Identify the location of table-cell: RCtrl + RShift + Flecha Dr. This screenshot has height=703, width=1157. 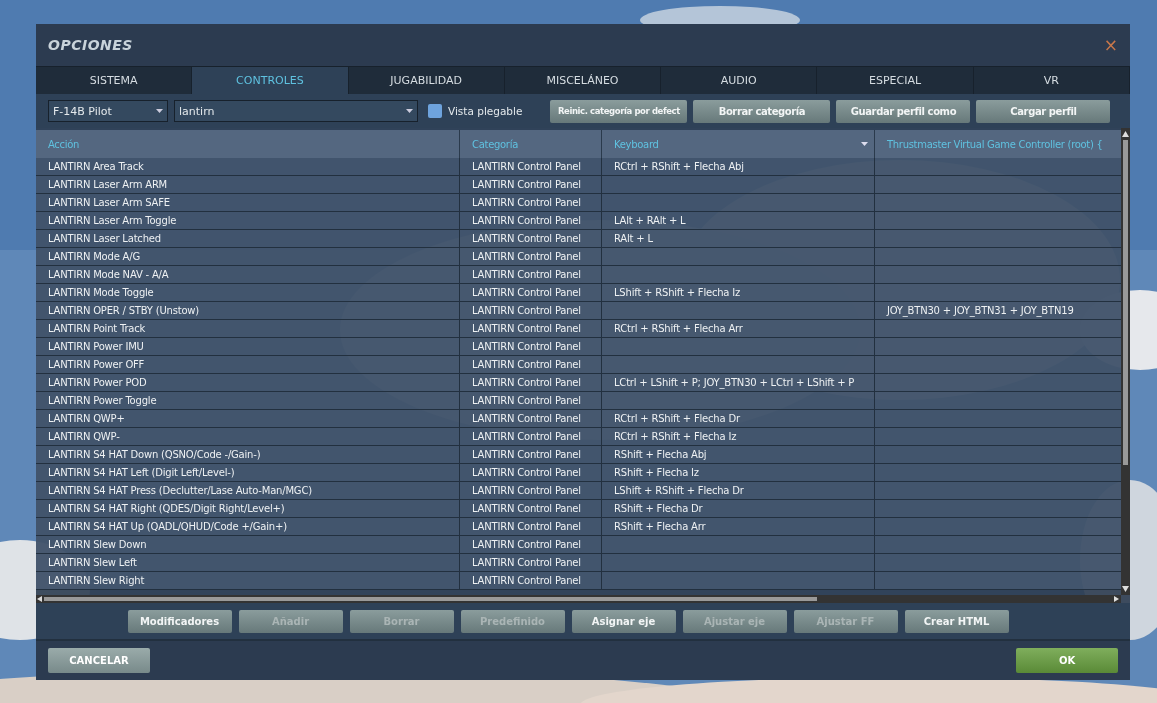
(677, 418).